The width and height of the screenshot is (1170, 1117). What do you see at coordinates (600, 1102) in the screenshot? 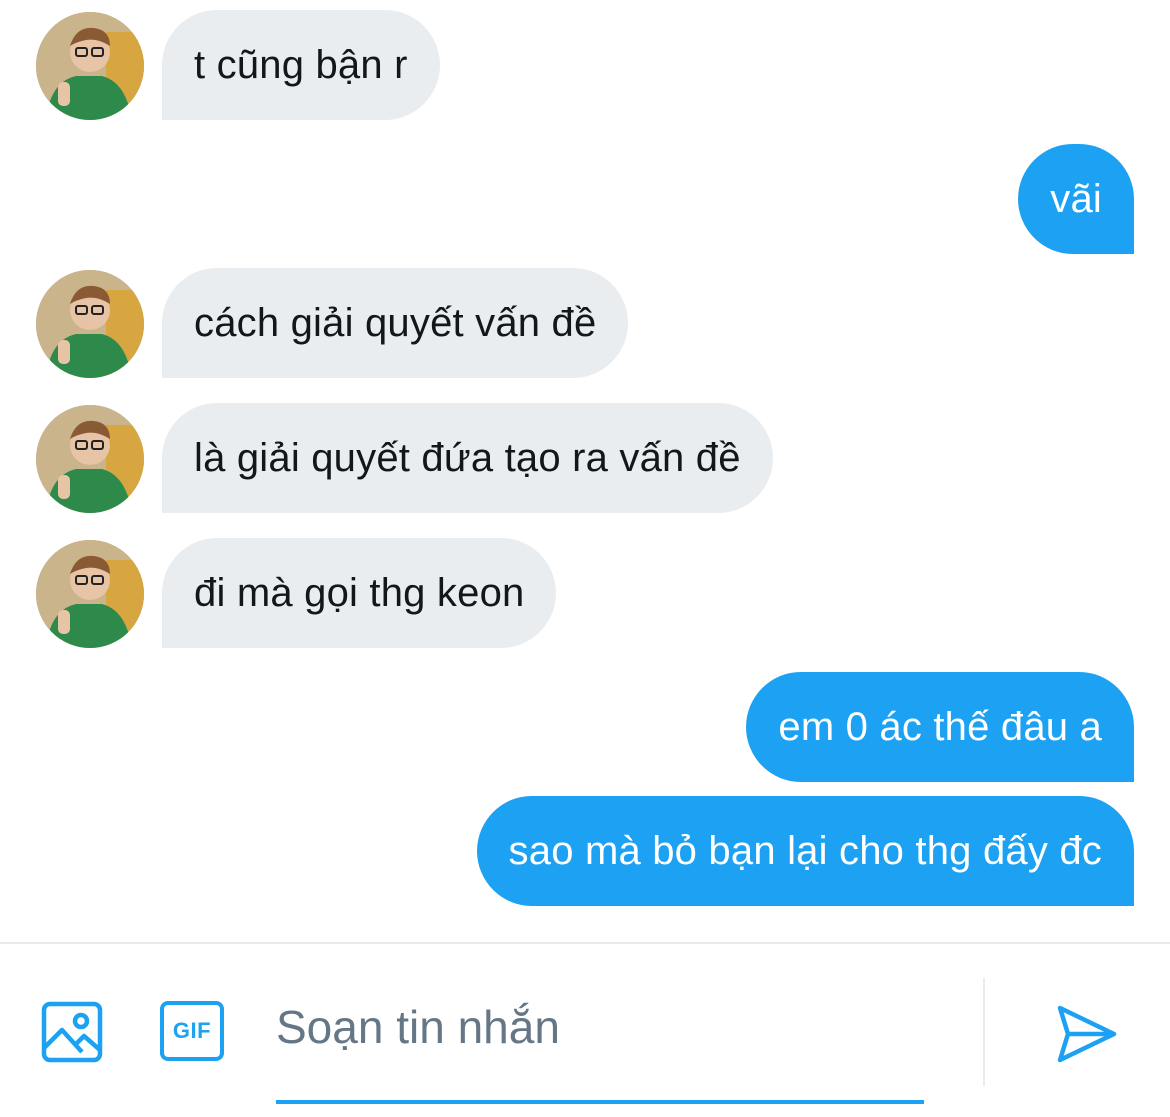
I see `input-focus-underline` at bounding box center [600, 1102].